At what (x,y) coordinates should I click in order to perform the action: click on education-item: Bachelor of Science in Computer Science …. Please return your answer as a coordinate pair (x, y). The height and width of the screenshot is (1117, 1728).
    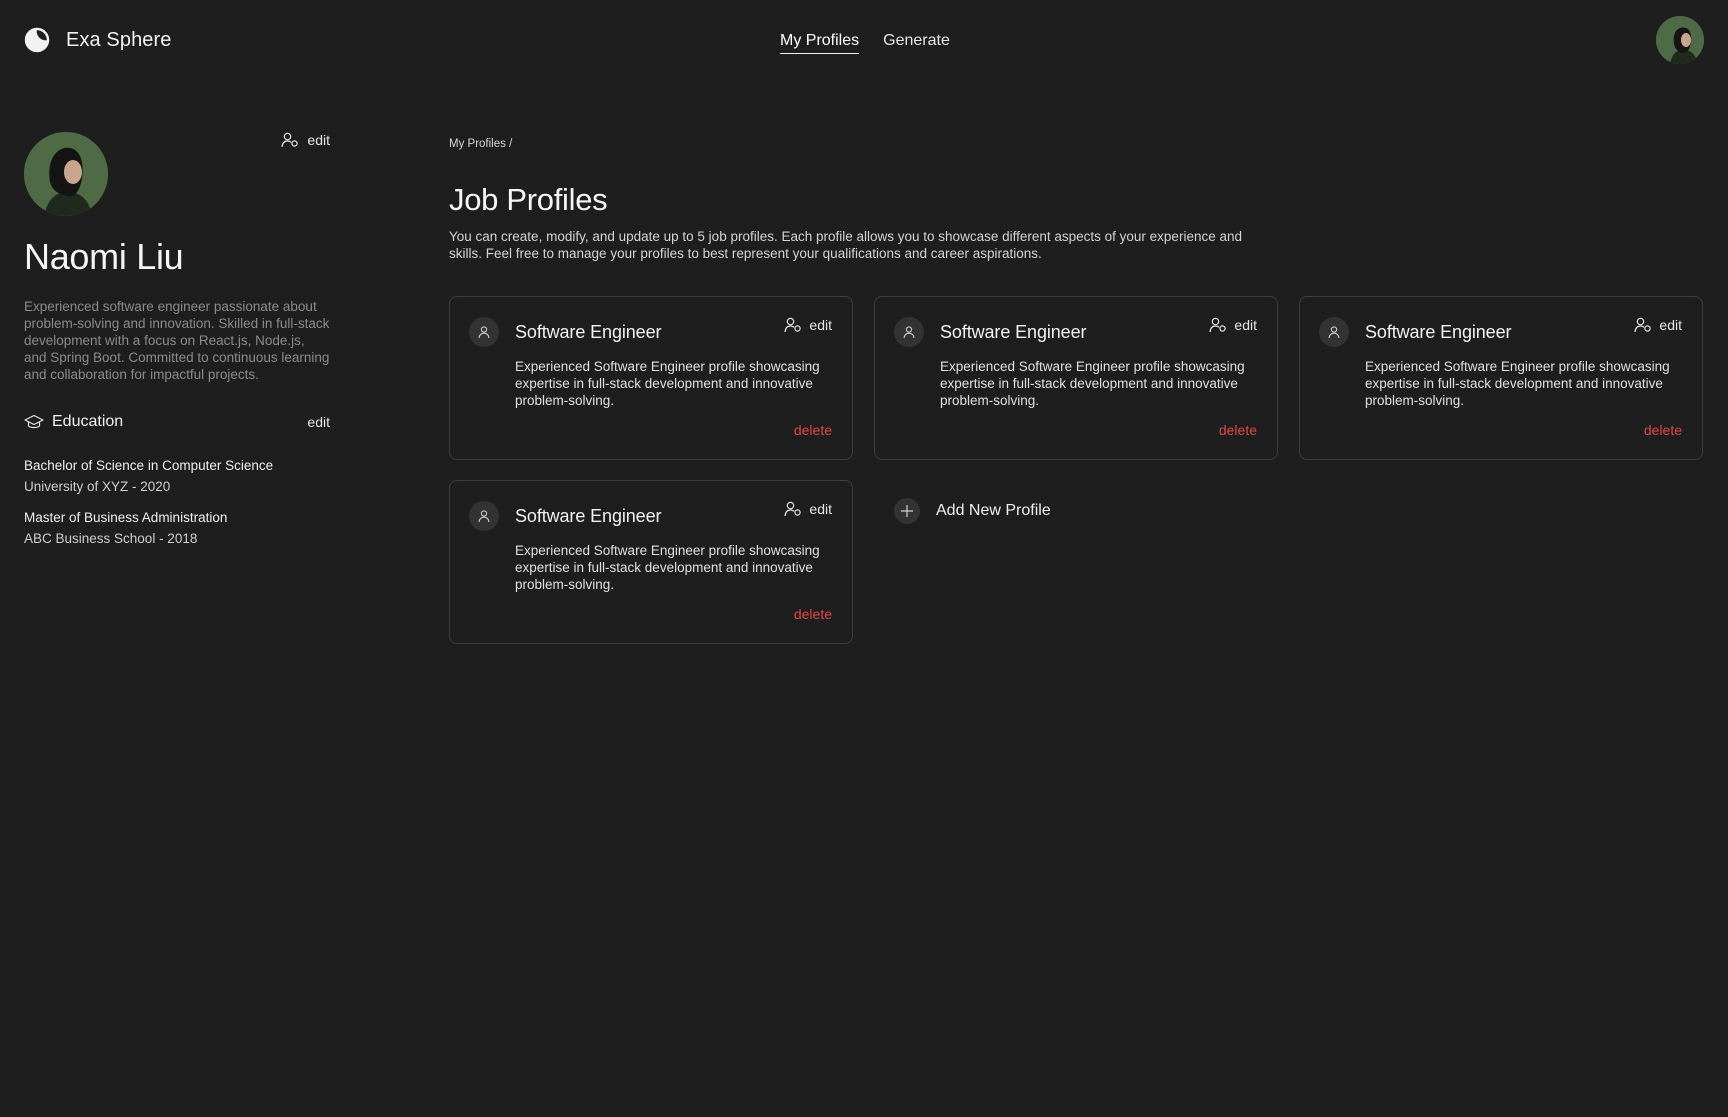
    Looking at the image, I should click on (177, 476).